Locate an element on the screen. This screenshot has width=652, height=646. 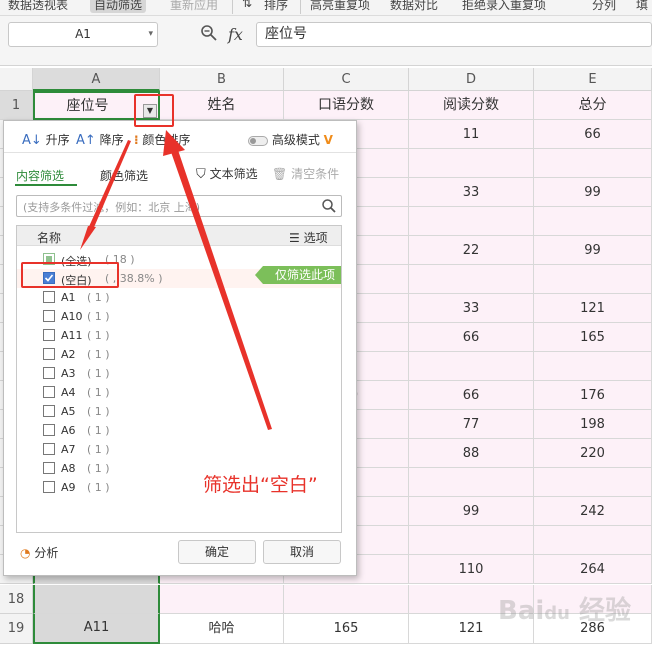
annotation-text: 筛选出“空白” is located at coordinates (260, 485).